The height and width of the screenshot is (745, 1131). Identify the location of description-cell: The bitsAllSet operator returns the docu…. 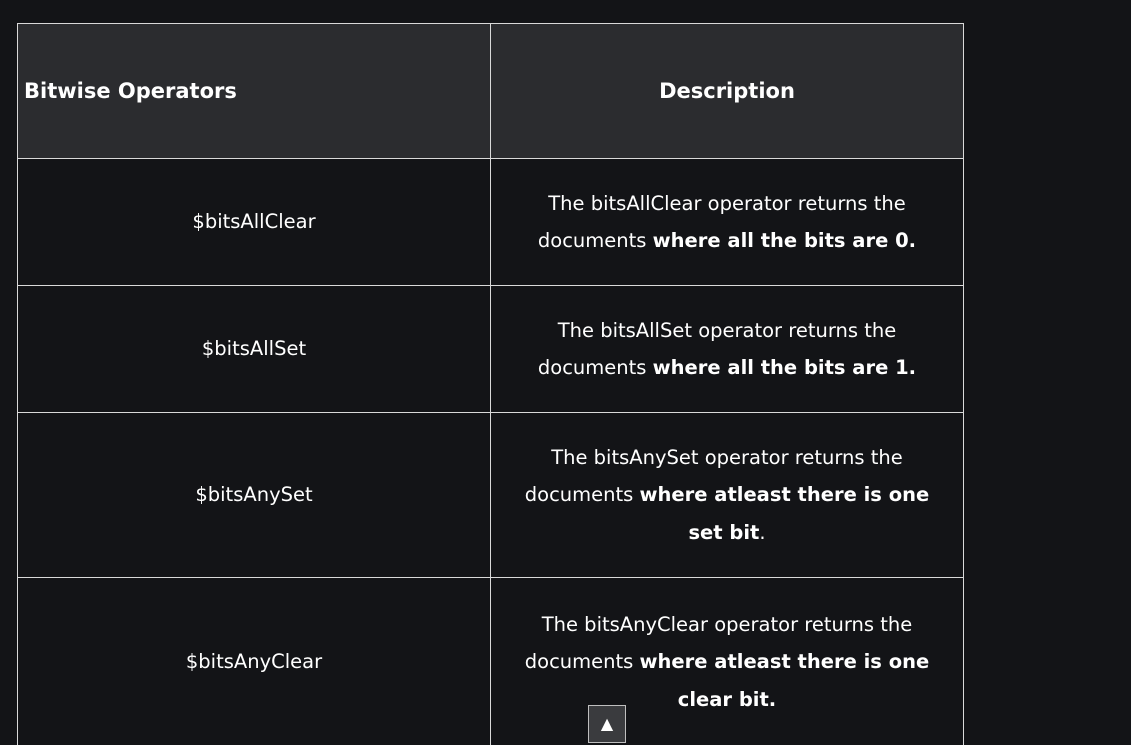
(727, 349).